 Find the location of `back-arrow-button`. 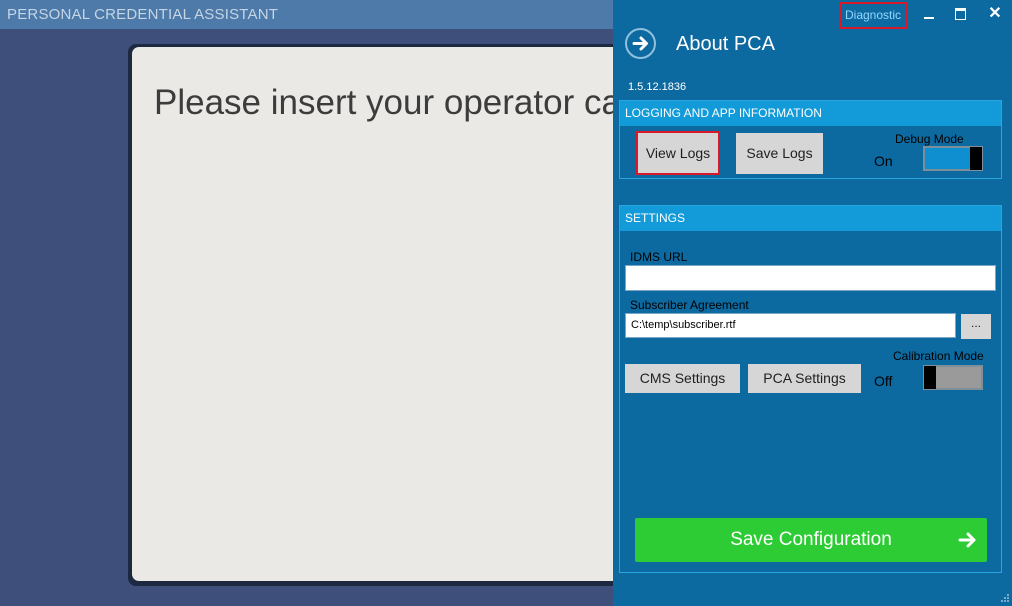

back-arrow-button is located at coordinates (640, 43).